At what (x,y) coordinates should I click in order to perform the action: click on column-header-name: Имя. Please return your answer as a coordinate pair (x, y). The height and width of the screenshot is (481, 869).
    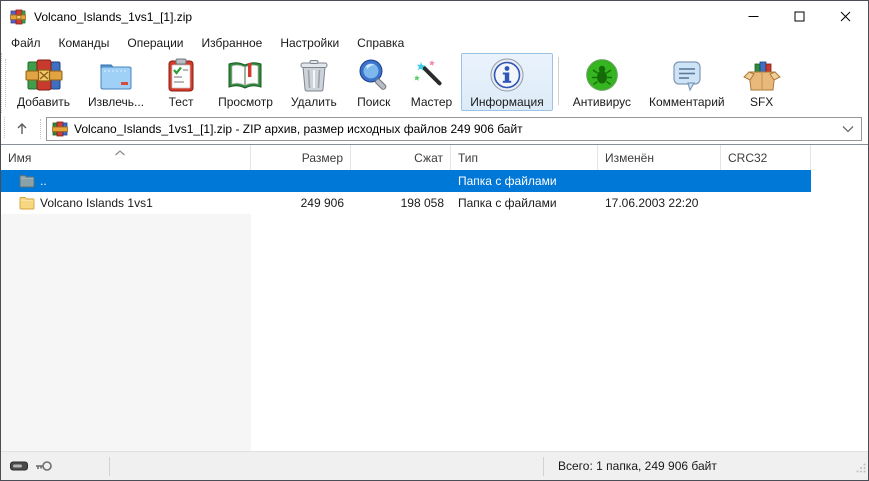
    Looking at the image, I should click on (126, 157).